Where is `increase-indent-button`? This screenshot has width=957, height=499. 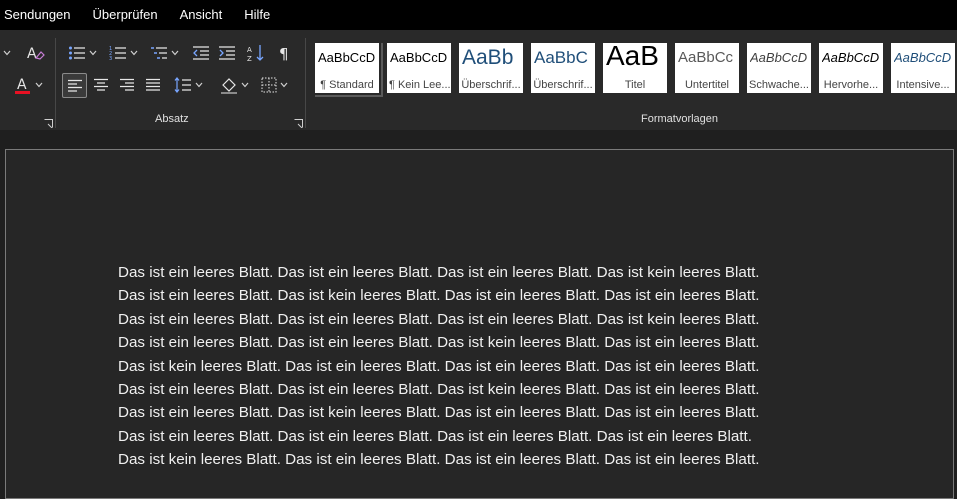
increase-indent-button is located at coordinates (227, 53).